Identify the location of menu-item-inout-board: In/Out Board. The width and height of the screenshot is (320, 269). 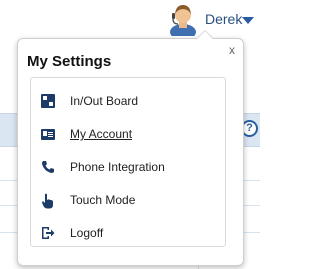
(128, 101).